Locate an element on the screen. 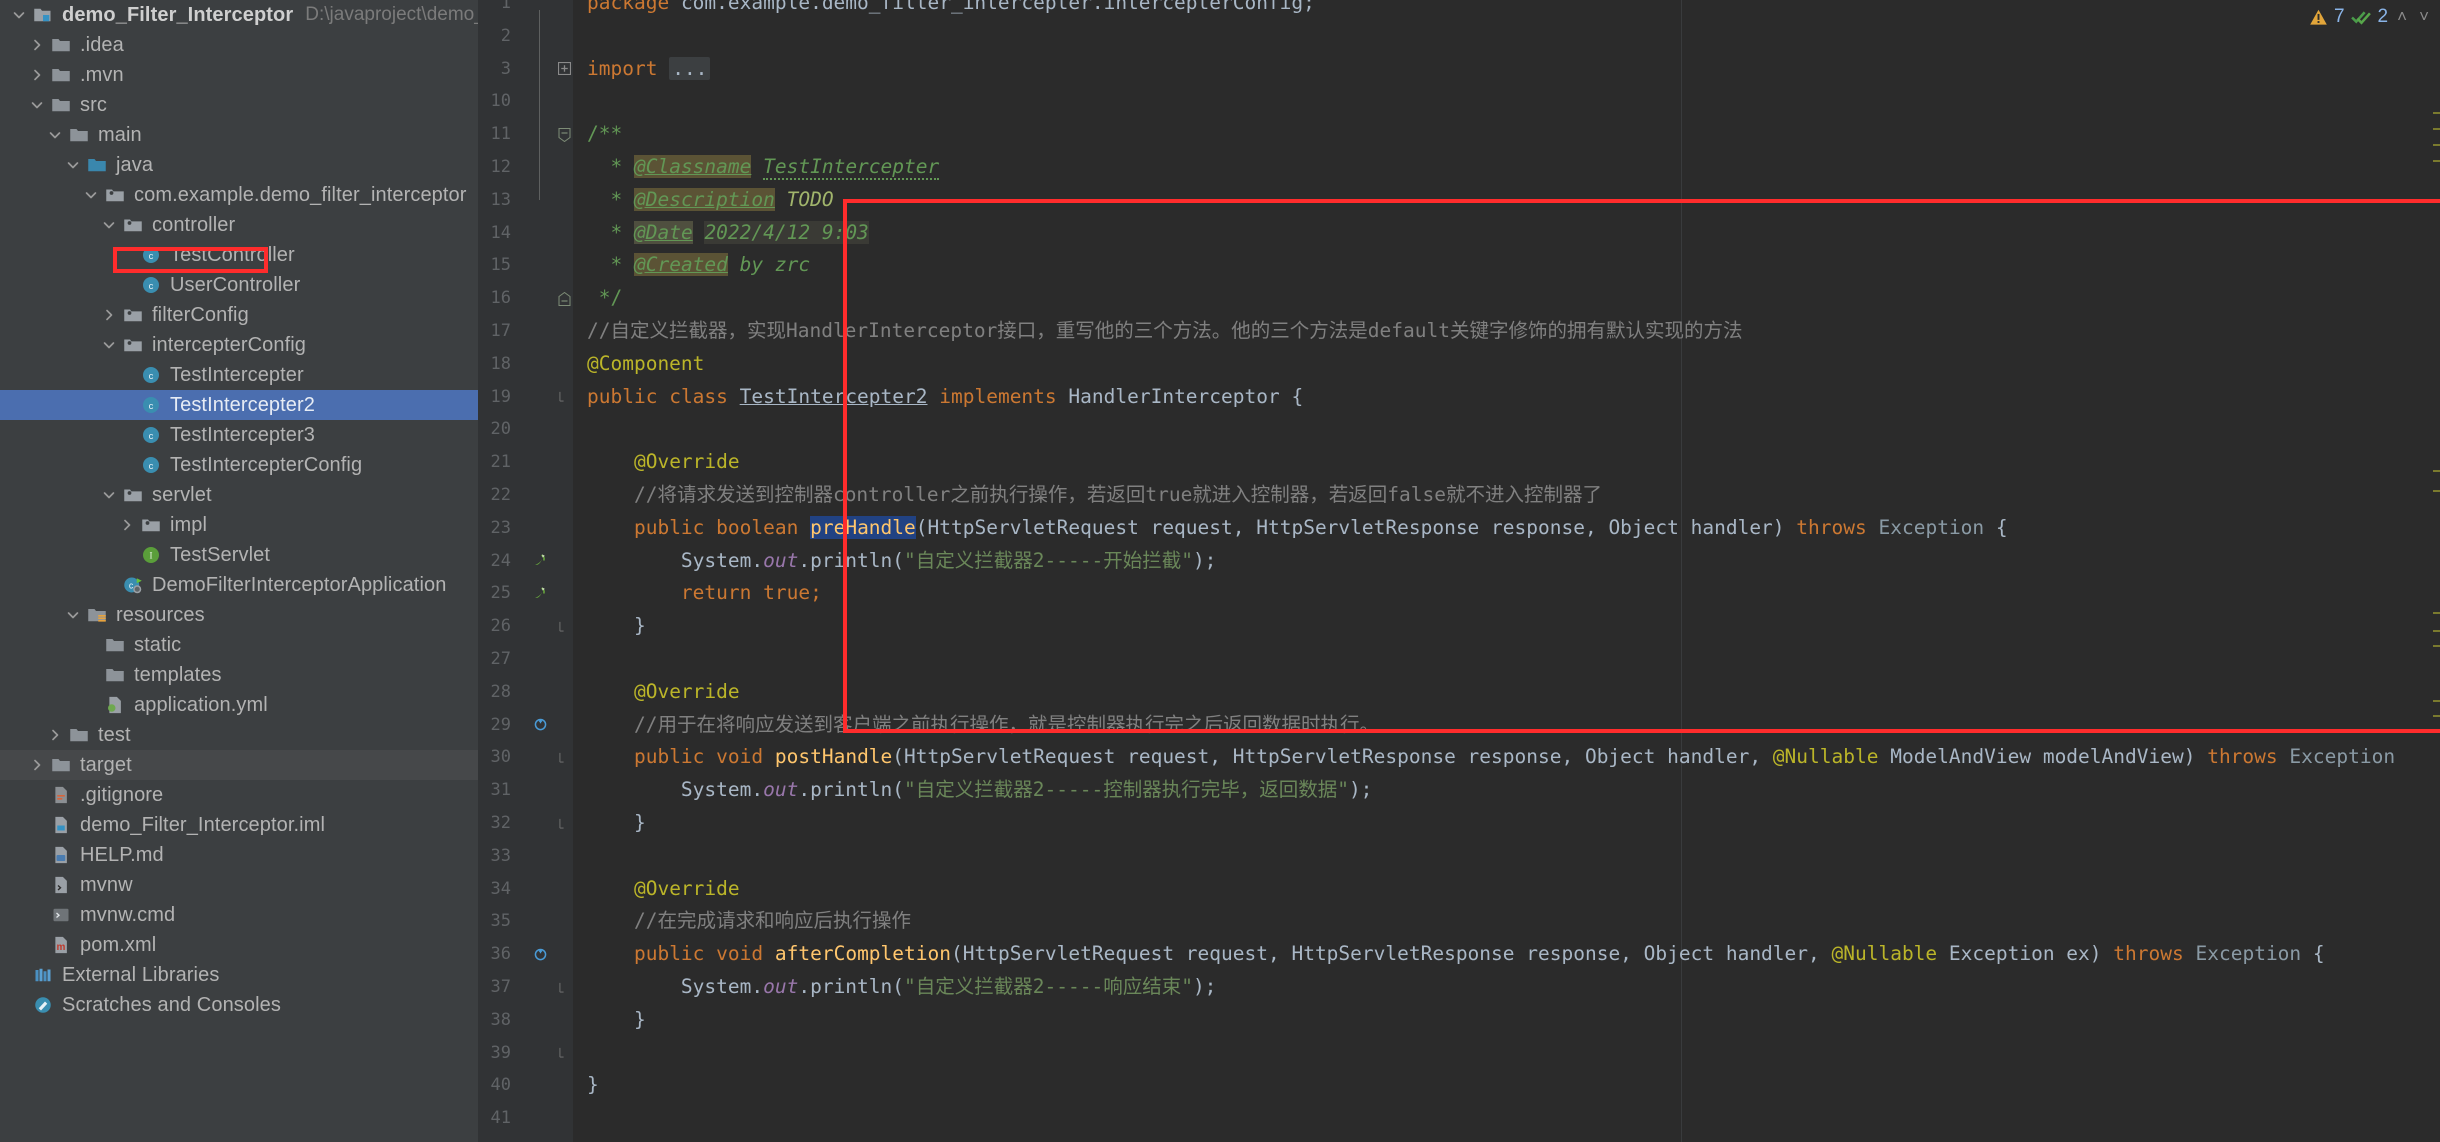 The height and width of the screenshot is (1142, 2440). tree-item--gitignore: .gitignore is located at coordinates (239, 795).